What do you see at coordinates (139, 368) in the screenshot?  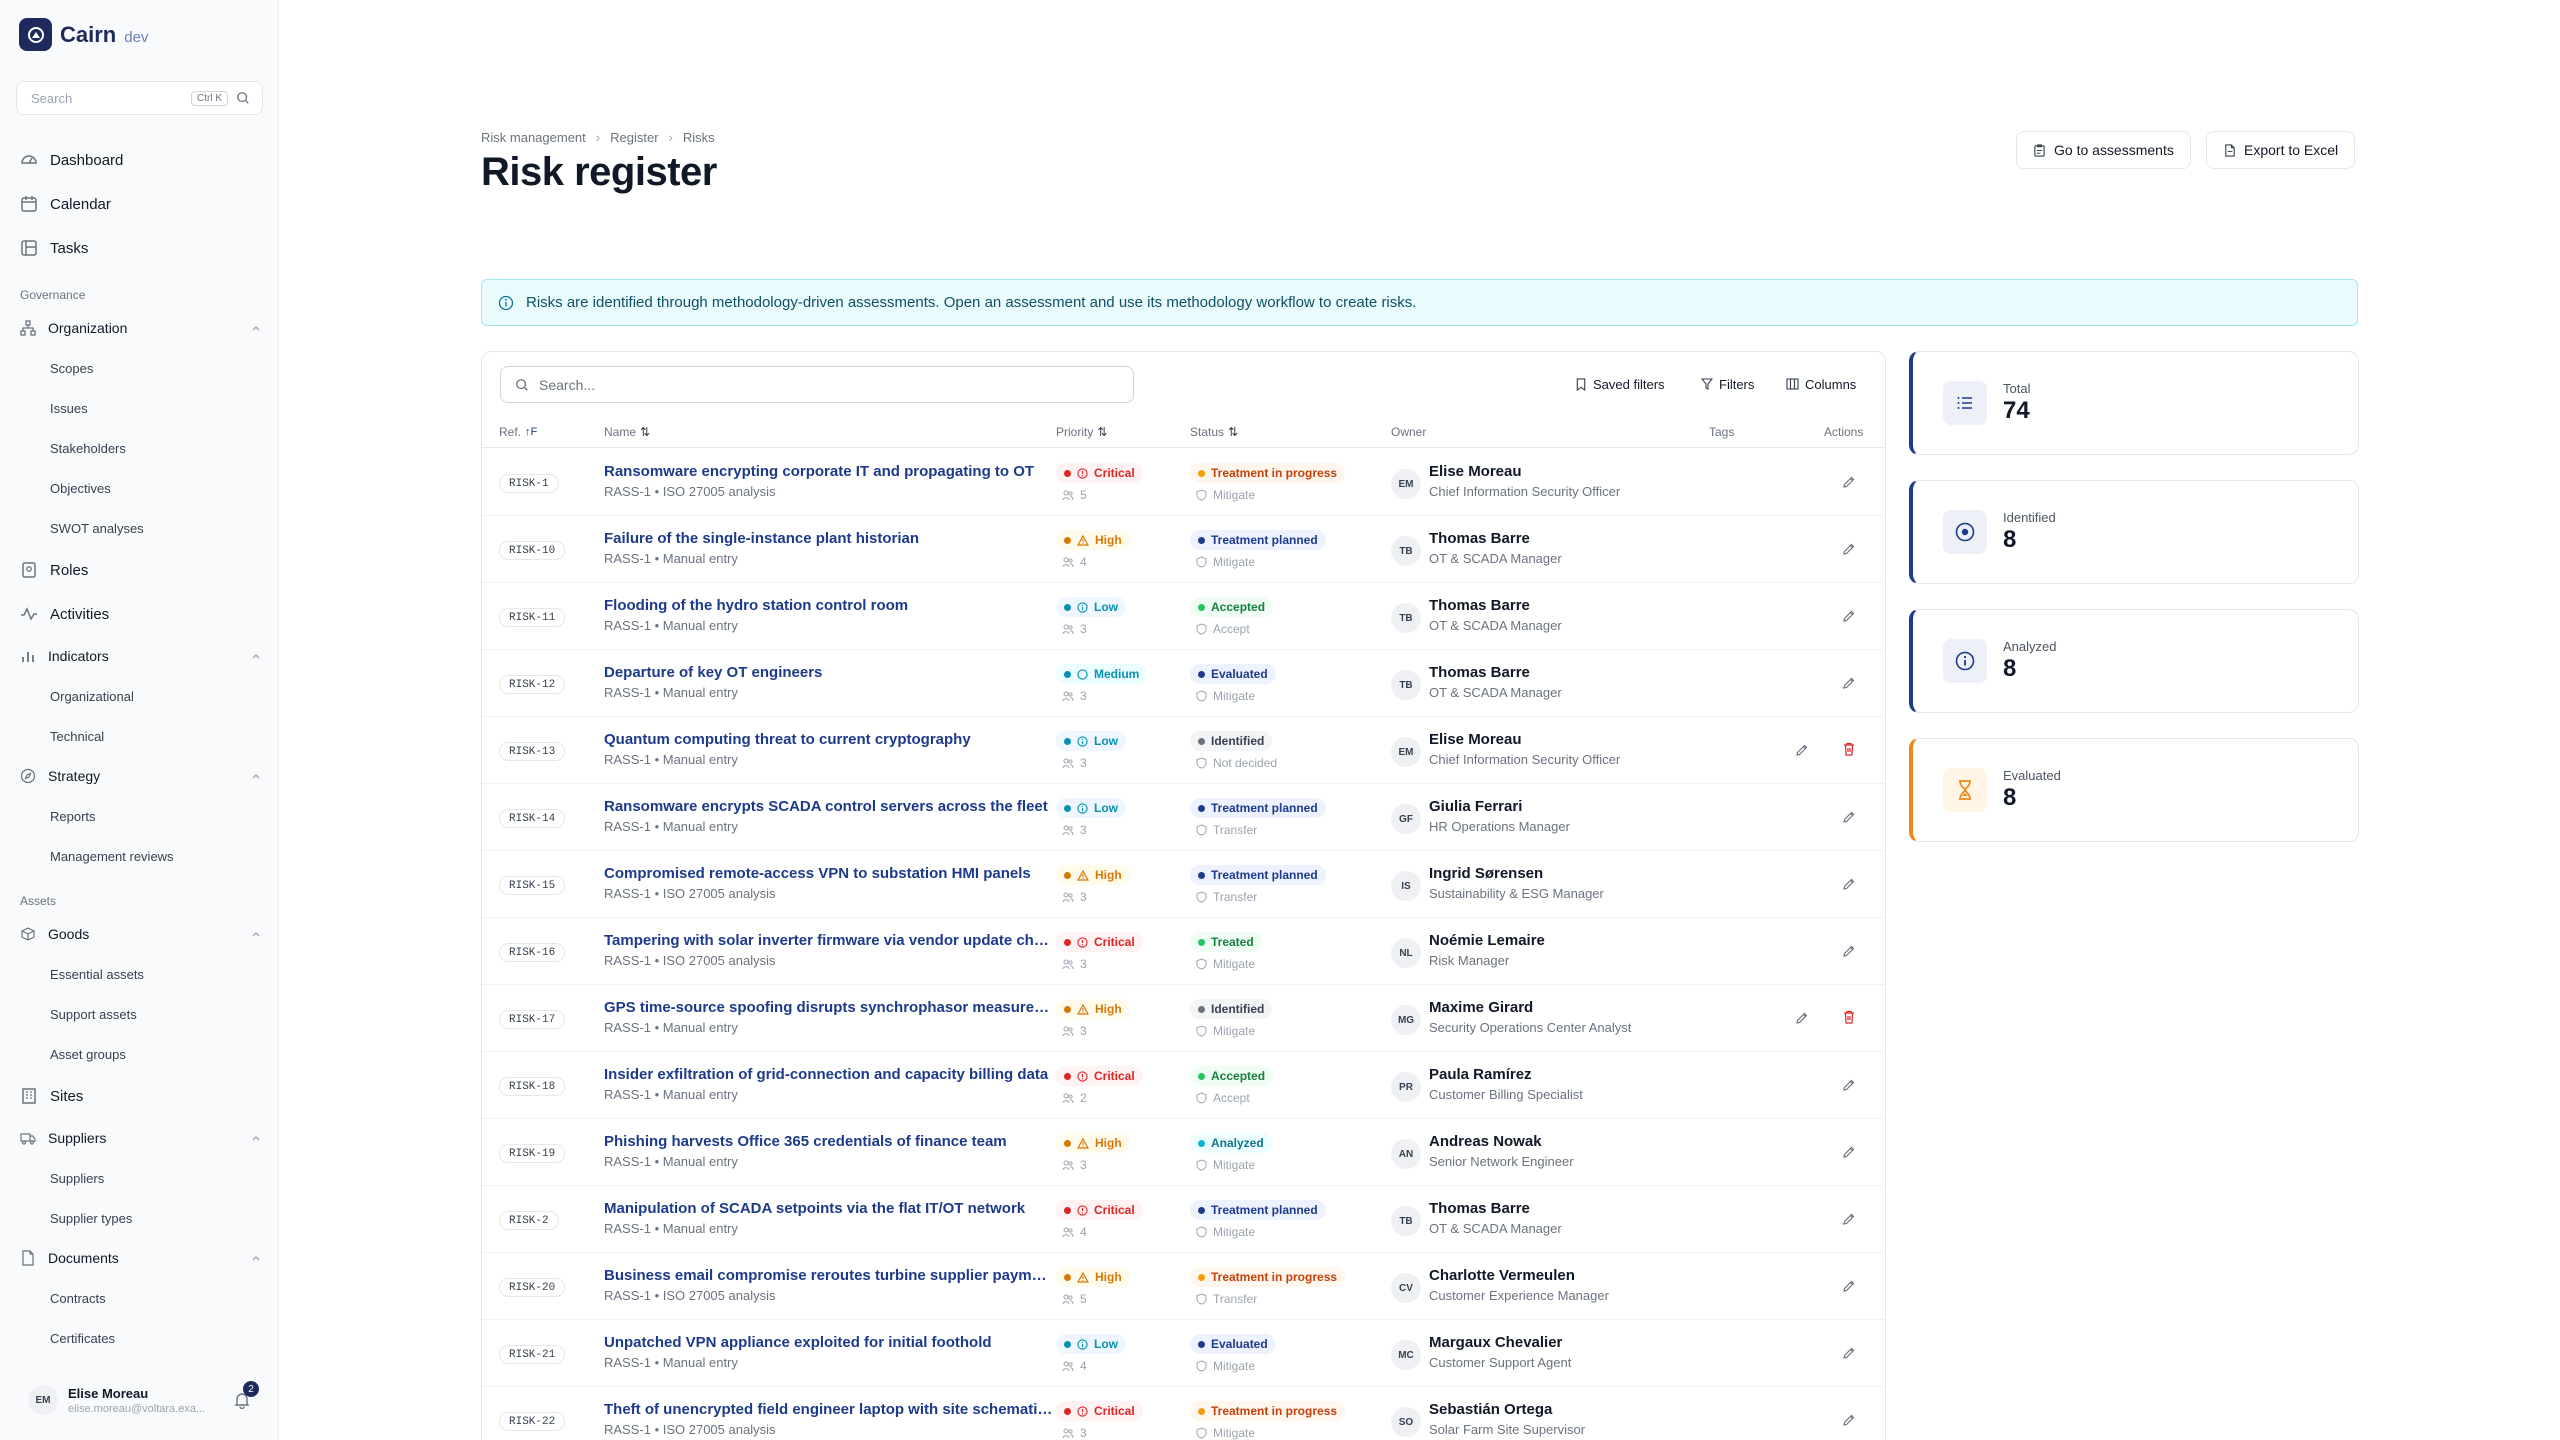 I see `sidebar-item-scopes: Scopes` at bounding box center [139, 368].